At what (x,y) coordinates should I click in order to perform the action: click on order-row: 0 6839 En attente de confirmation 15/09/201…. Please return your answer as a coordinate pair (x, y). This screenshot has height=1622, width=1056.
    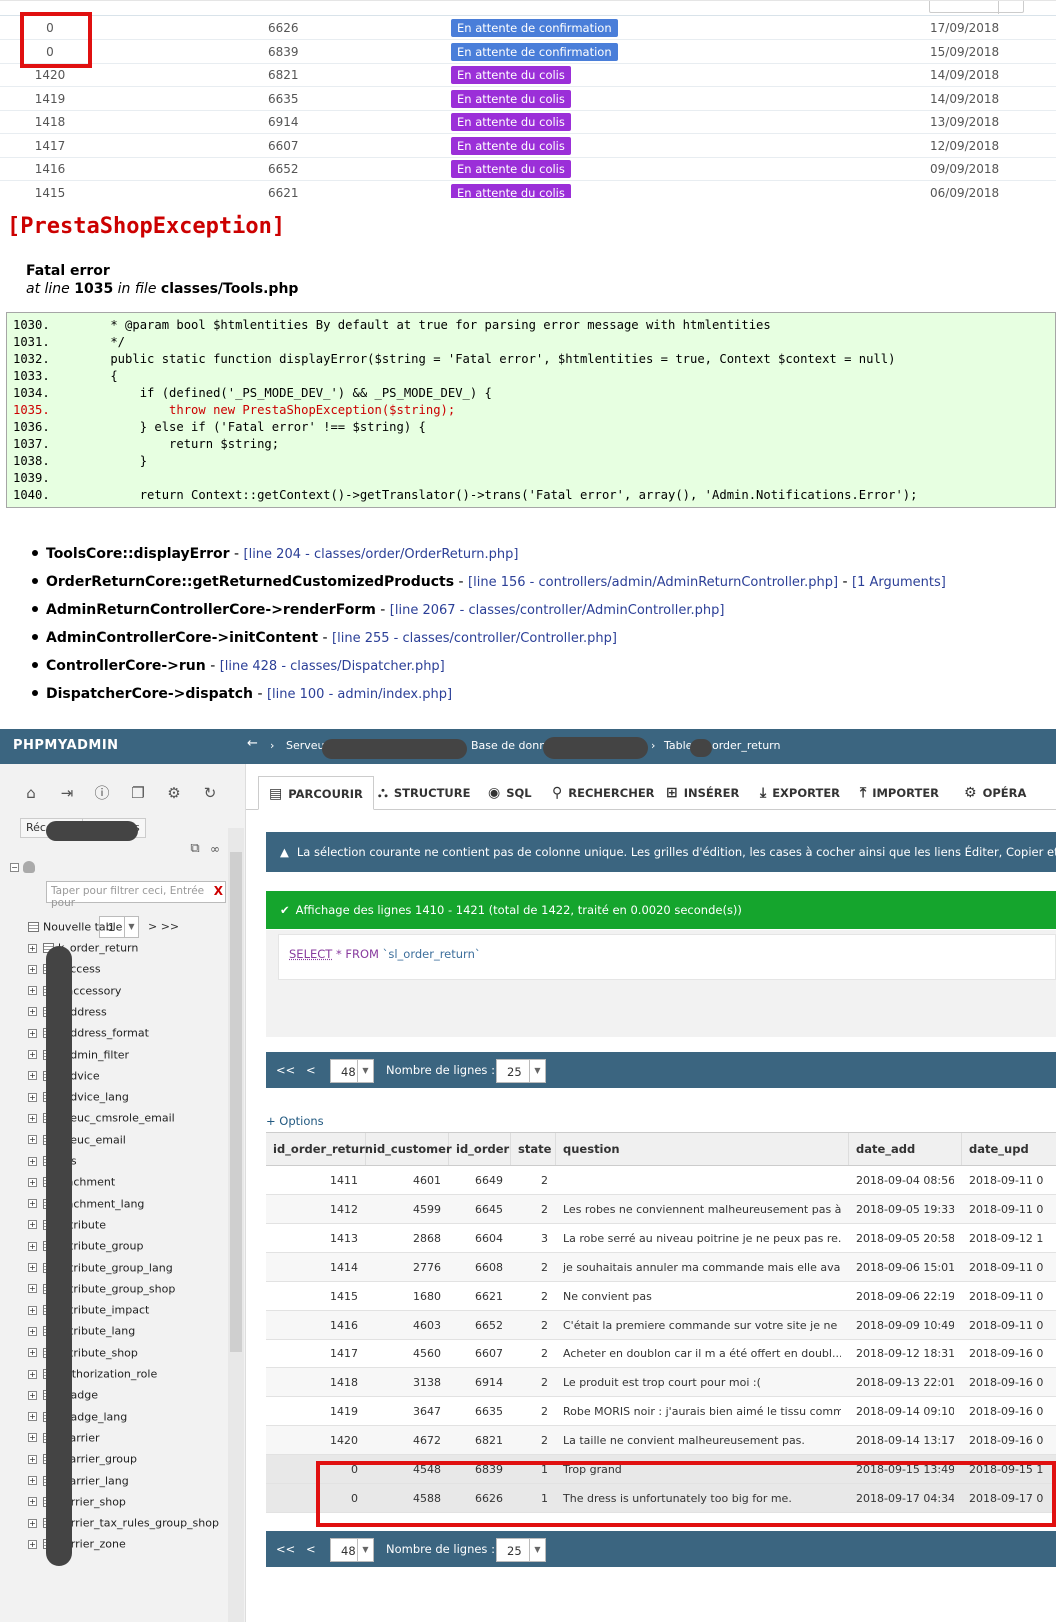
    Looking at the image, I should click on (528, 52).